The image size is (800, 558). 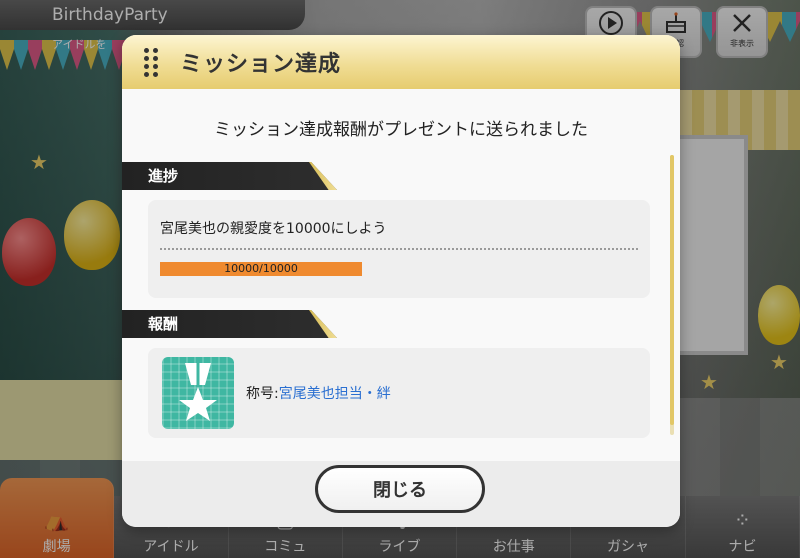 I want to click on reward-name: 宮尾美也担当・絆, so click(x=334, y=394).